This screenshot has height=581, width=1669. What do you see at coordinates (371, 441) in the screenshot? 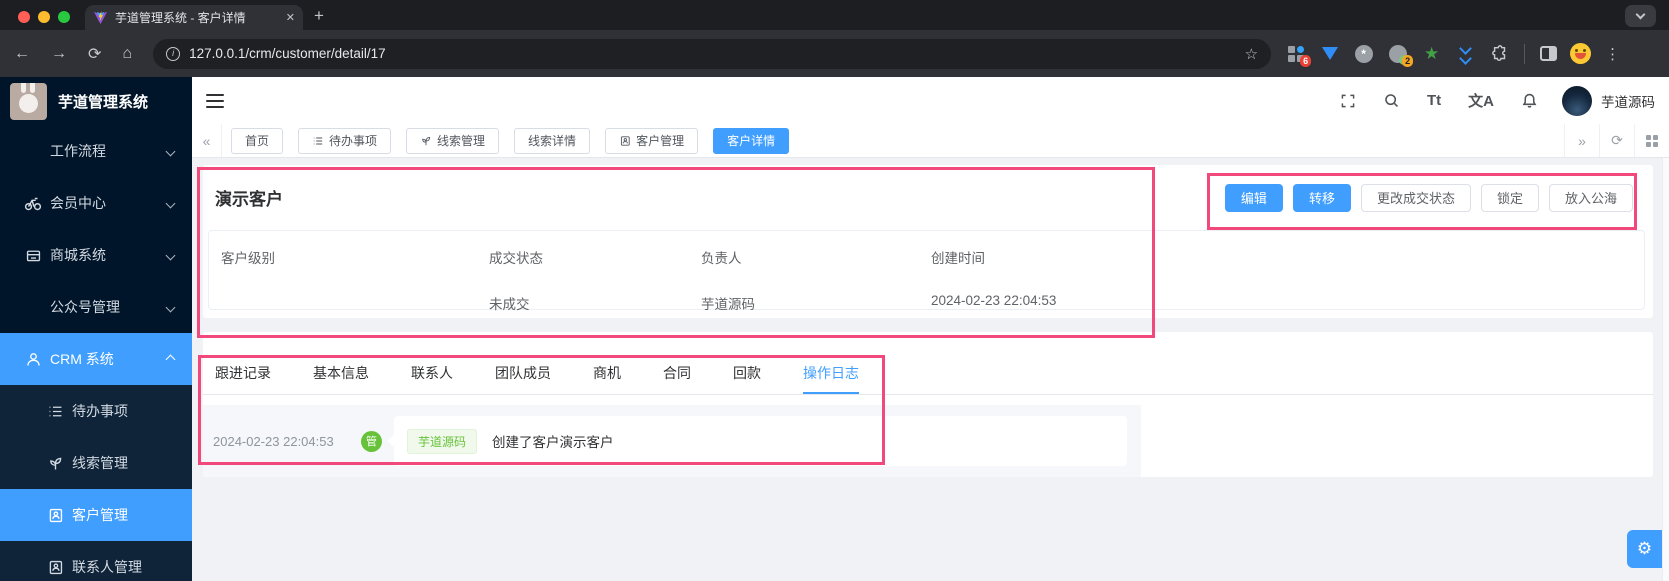
I see `admin-badge: 管` at bounding box center [371, 441].